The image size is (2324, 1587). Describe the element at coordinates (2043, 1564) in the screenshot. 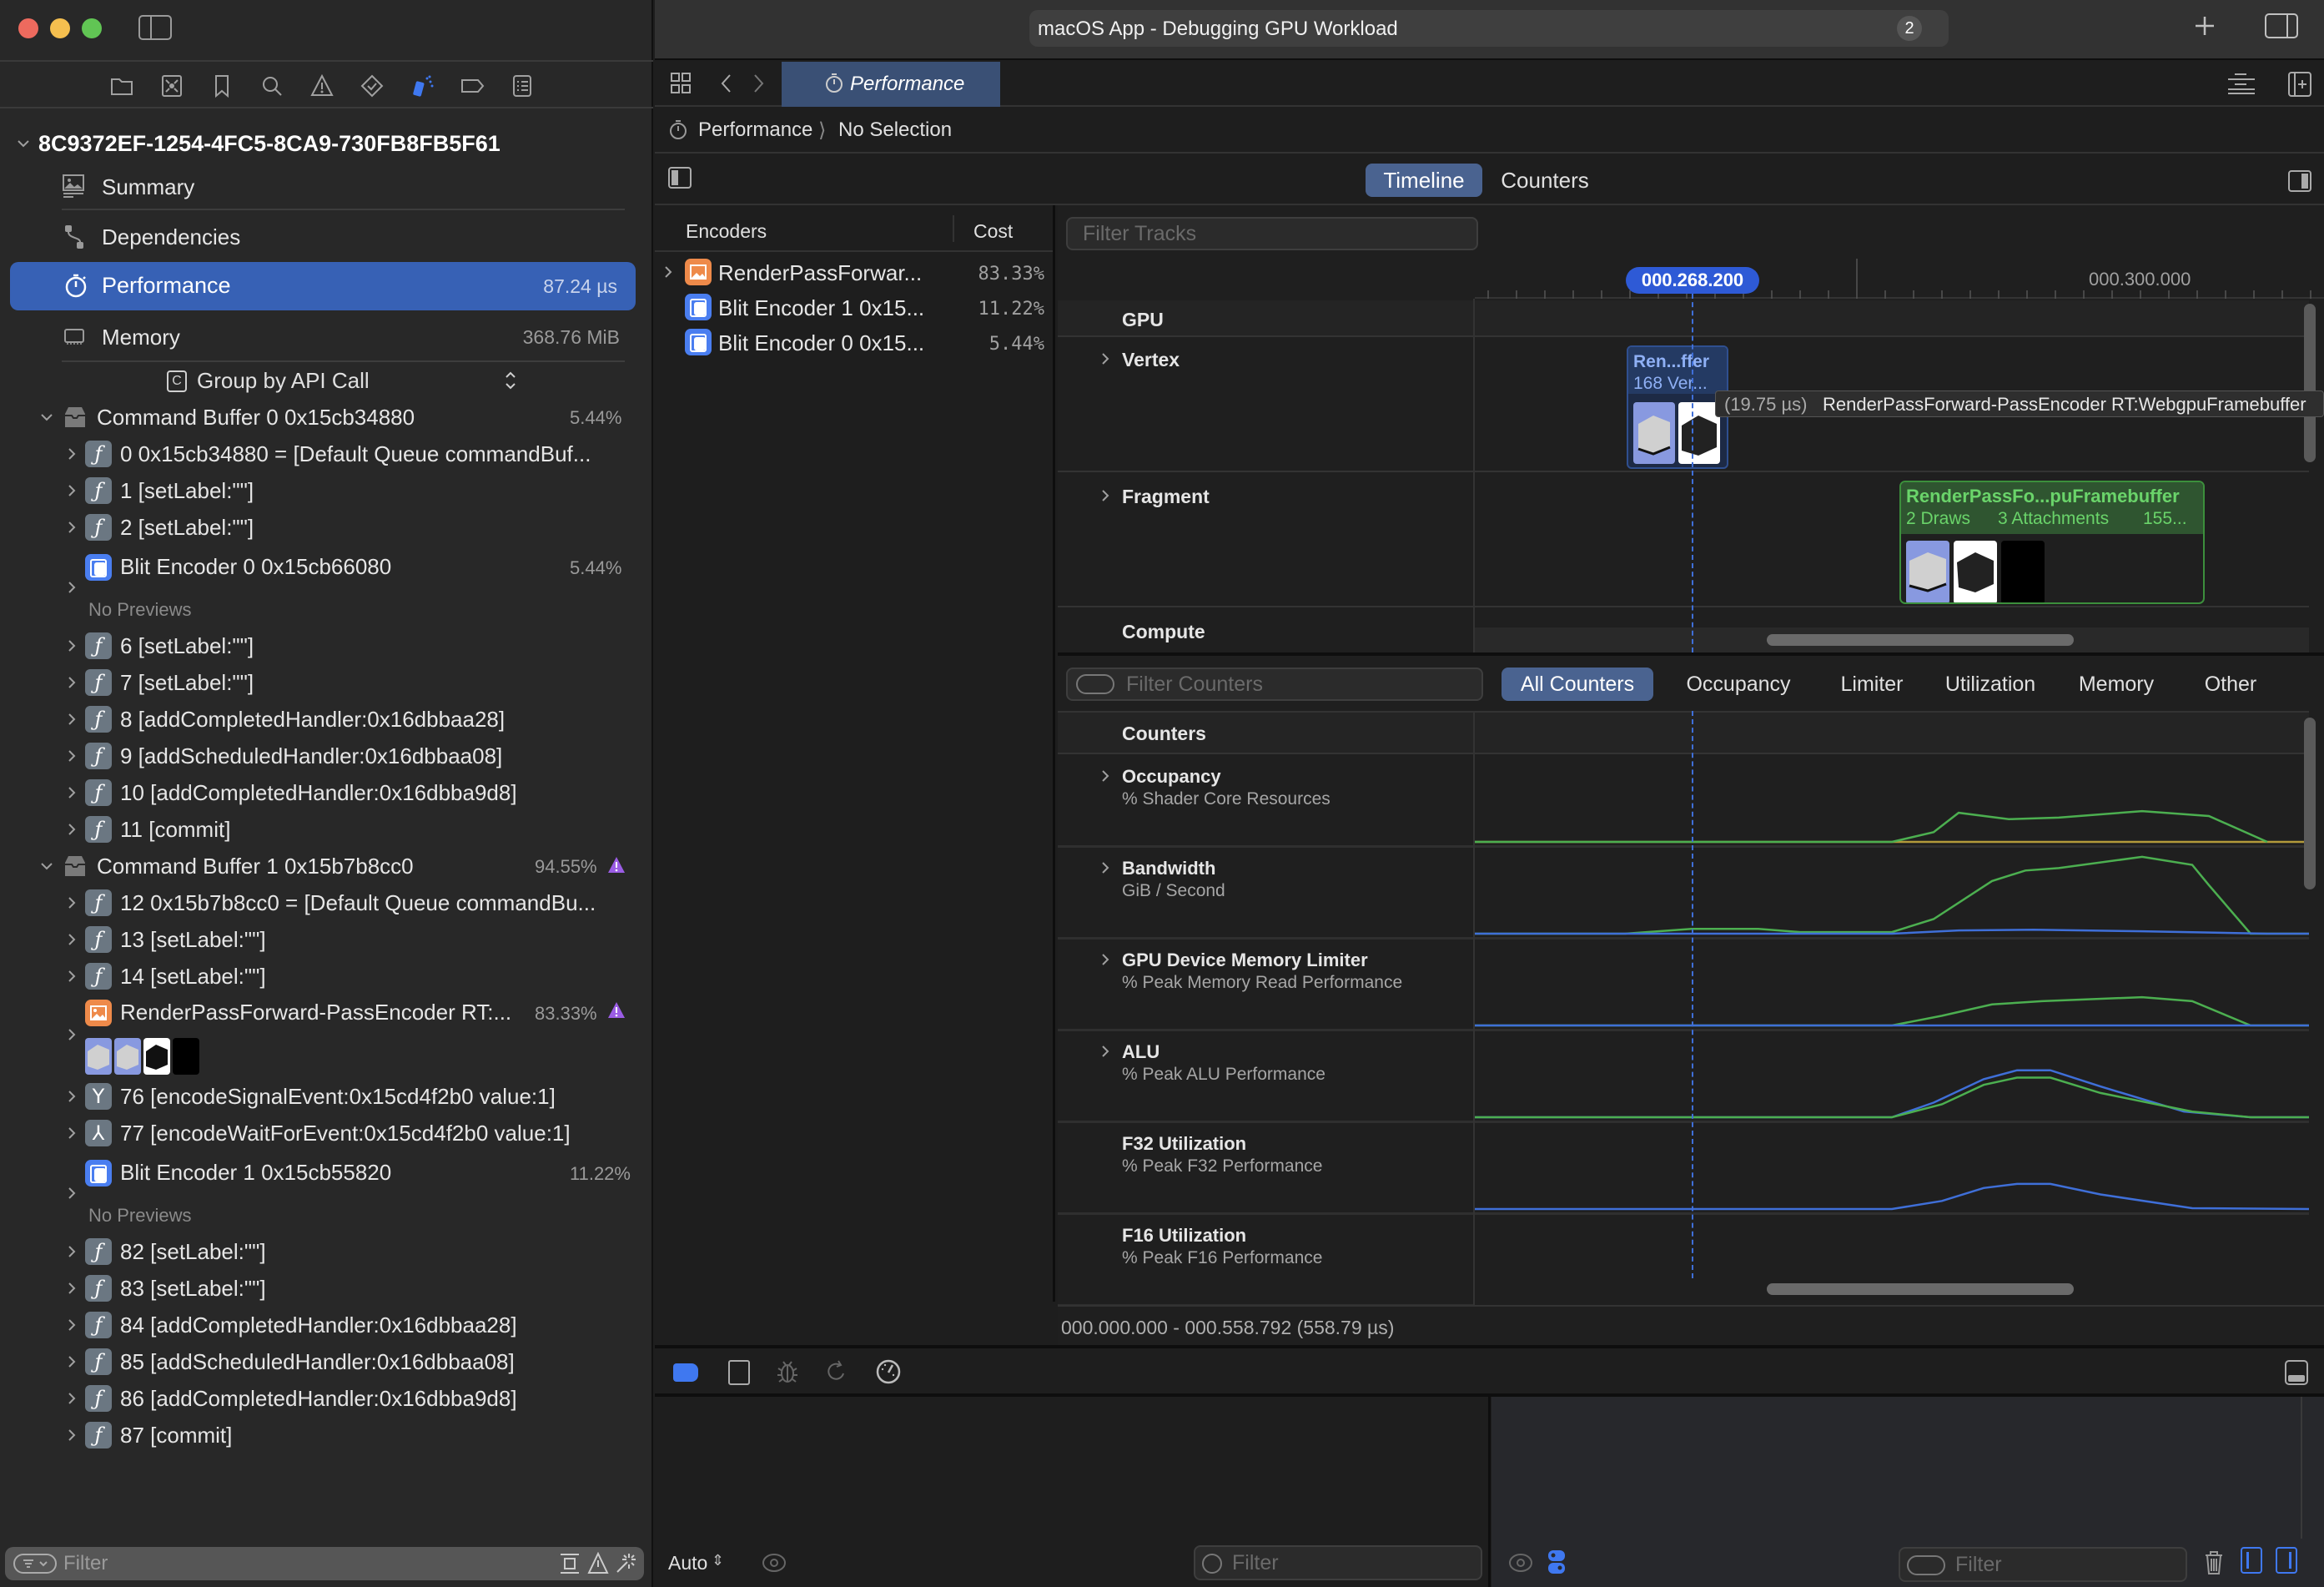

I see `console-filter-field: Filter` at that location.